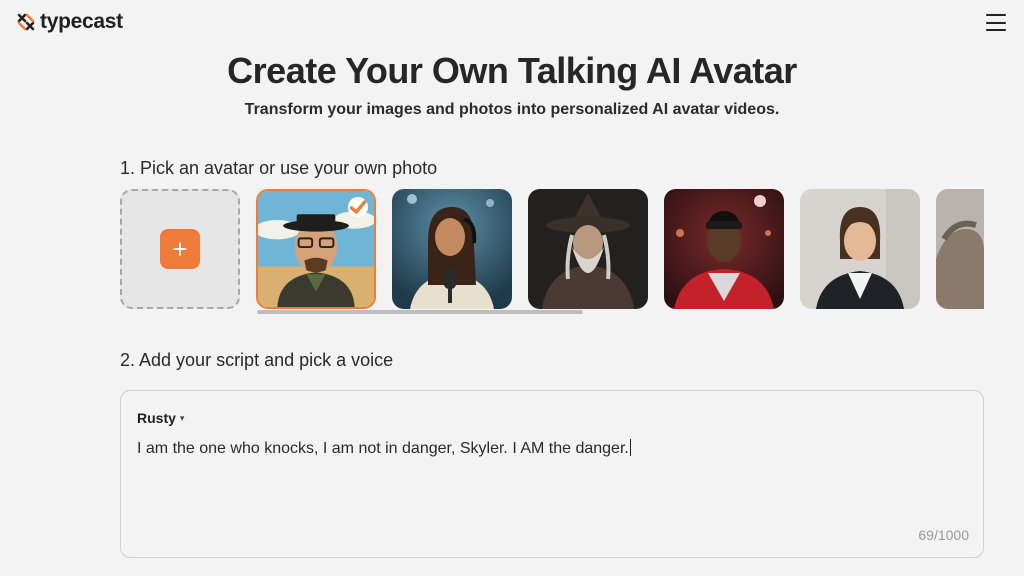 The image size is (1024, 576). I want to click on typecast-logo: typecast, so click(69, 22).